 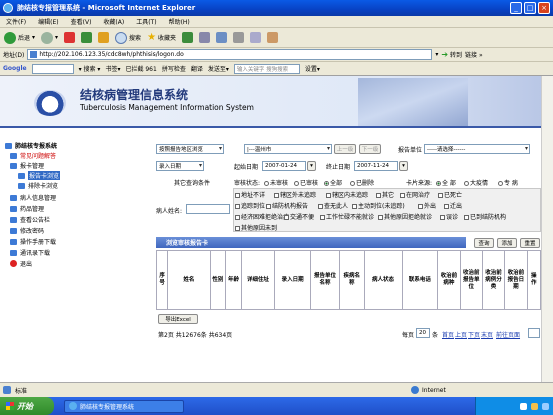 What do you see at coordinates (376, 166) in the screenshot?
I see `end-date-input: 2007-11-24` at bounding box center [376, 166].